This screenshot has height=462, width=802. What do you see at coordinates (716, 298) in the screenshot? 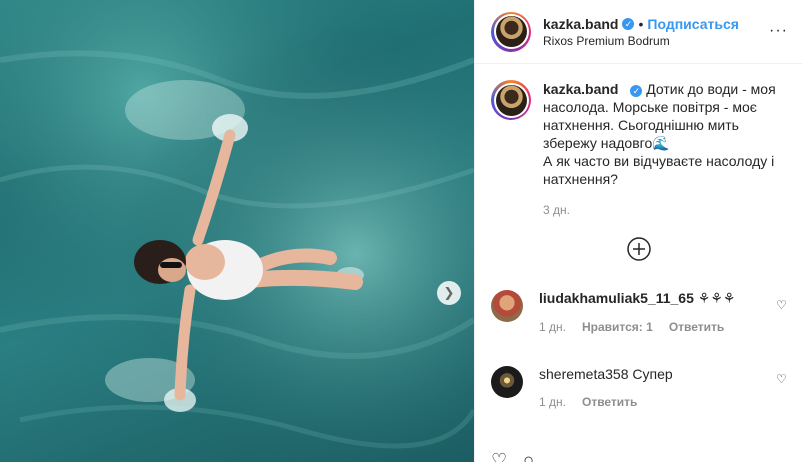
I see `comment-text: ⚘⚘⚘` at bounding box center [716, 298].